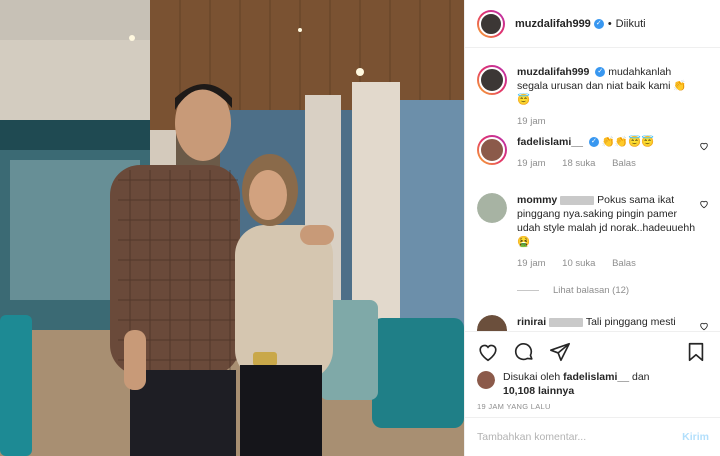 The width and height of the screenshot is (720, 456). I want to click on likes-count-button: 10,108 lainnya, so click(538, 391).